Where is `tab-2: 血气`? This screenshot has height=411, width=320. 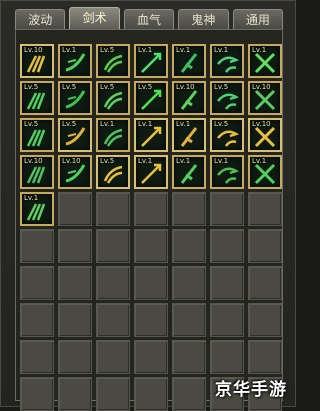
tab-2: 血气 is located at coordinates (149, 19).